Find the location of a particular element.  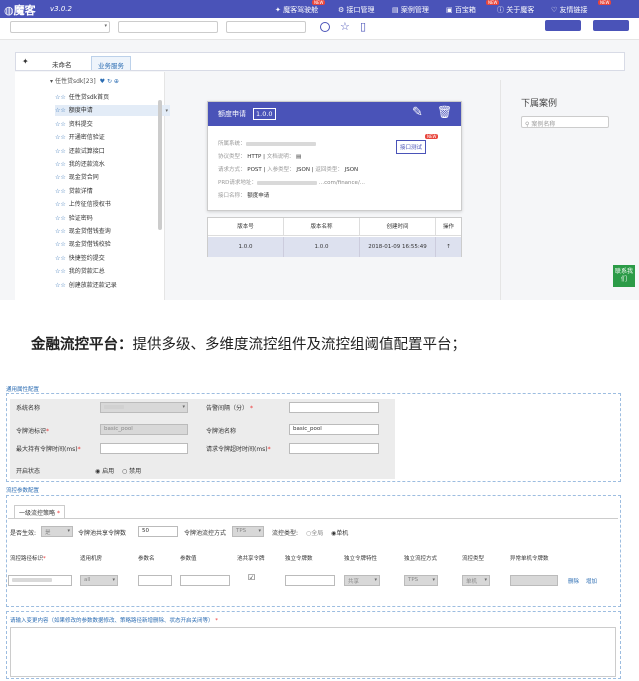

tree-item: ☆☆ 我的还款流水 is located at coordinates (80, 164).